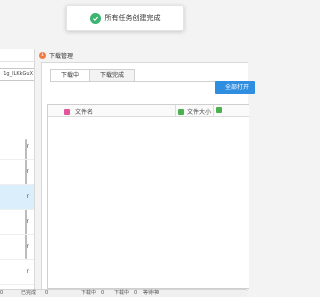  I want to click on page-title: 下载管理, so click(61, 56).